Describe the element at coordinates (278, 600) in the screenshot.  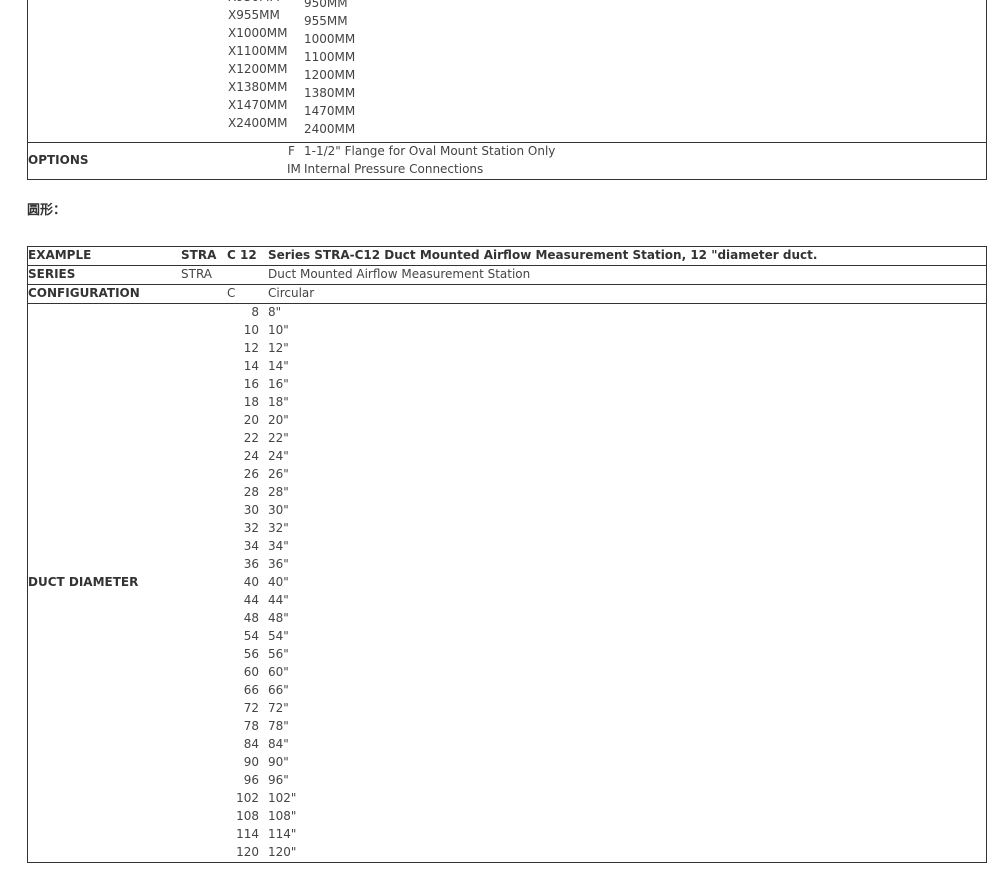
I see `diameter-desc: 44"` at that location.